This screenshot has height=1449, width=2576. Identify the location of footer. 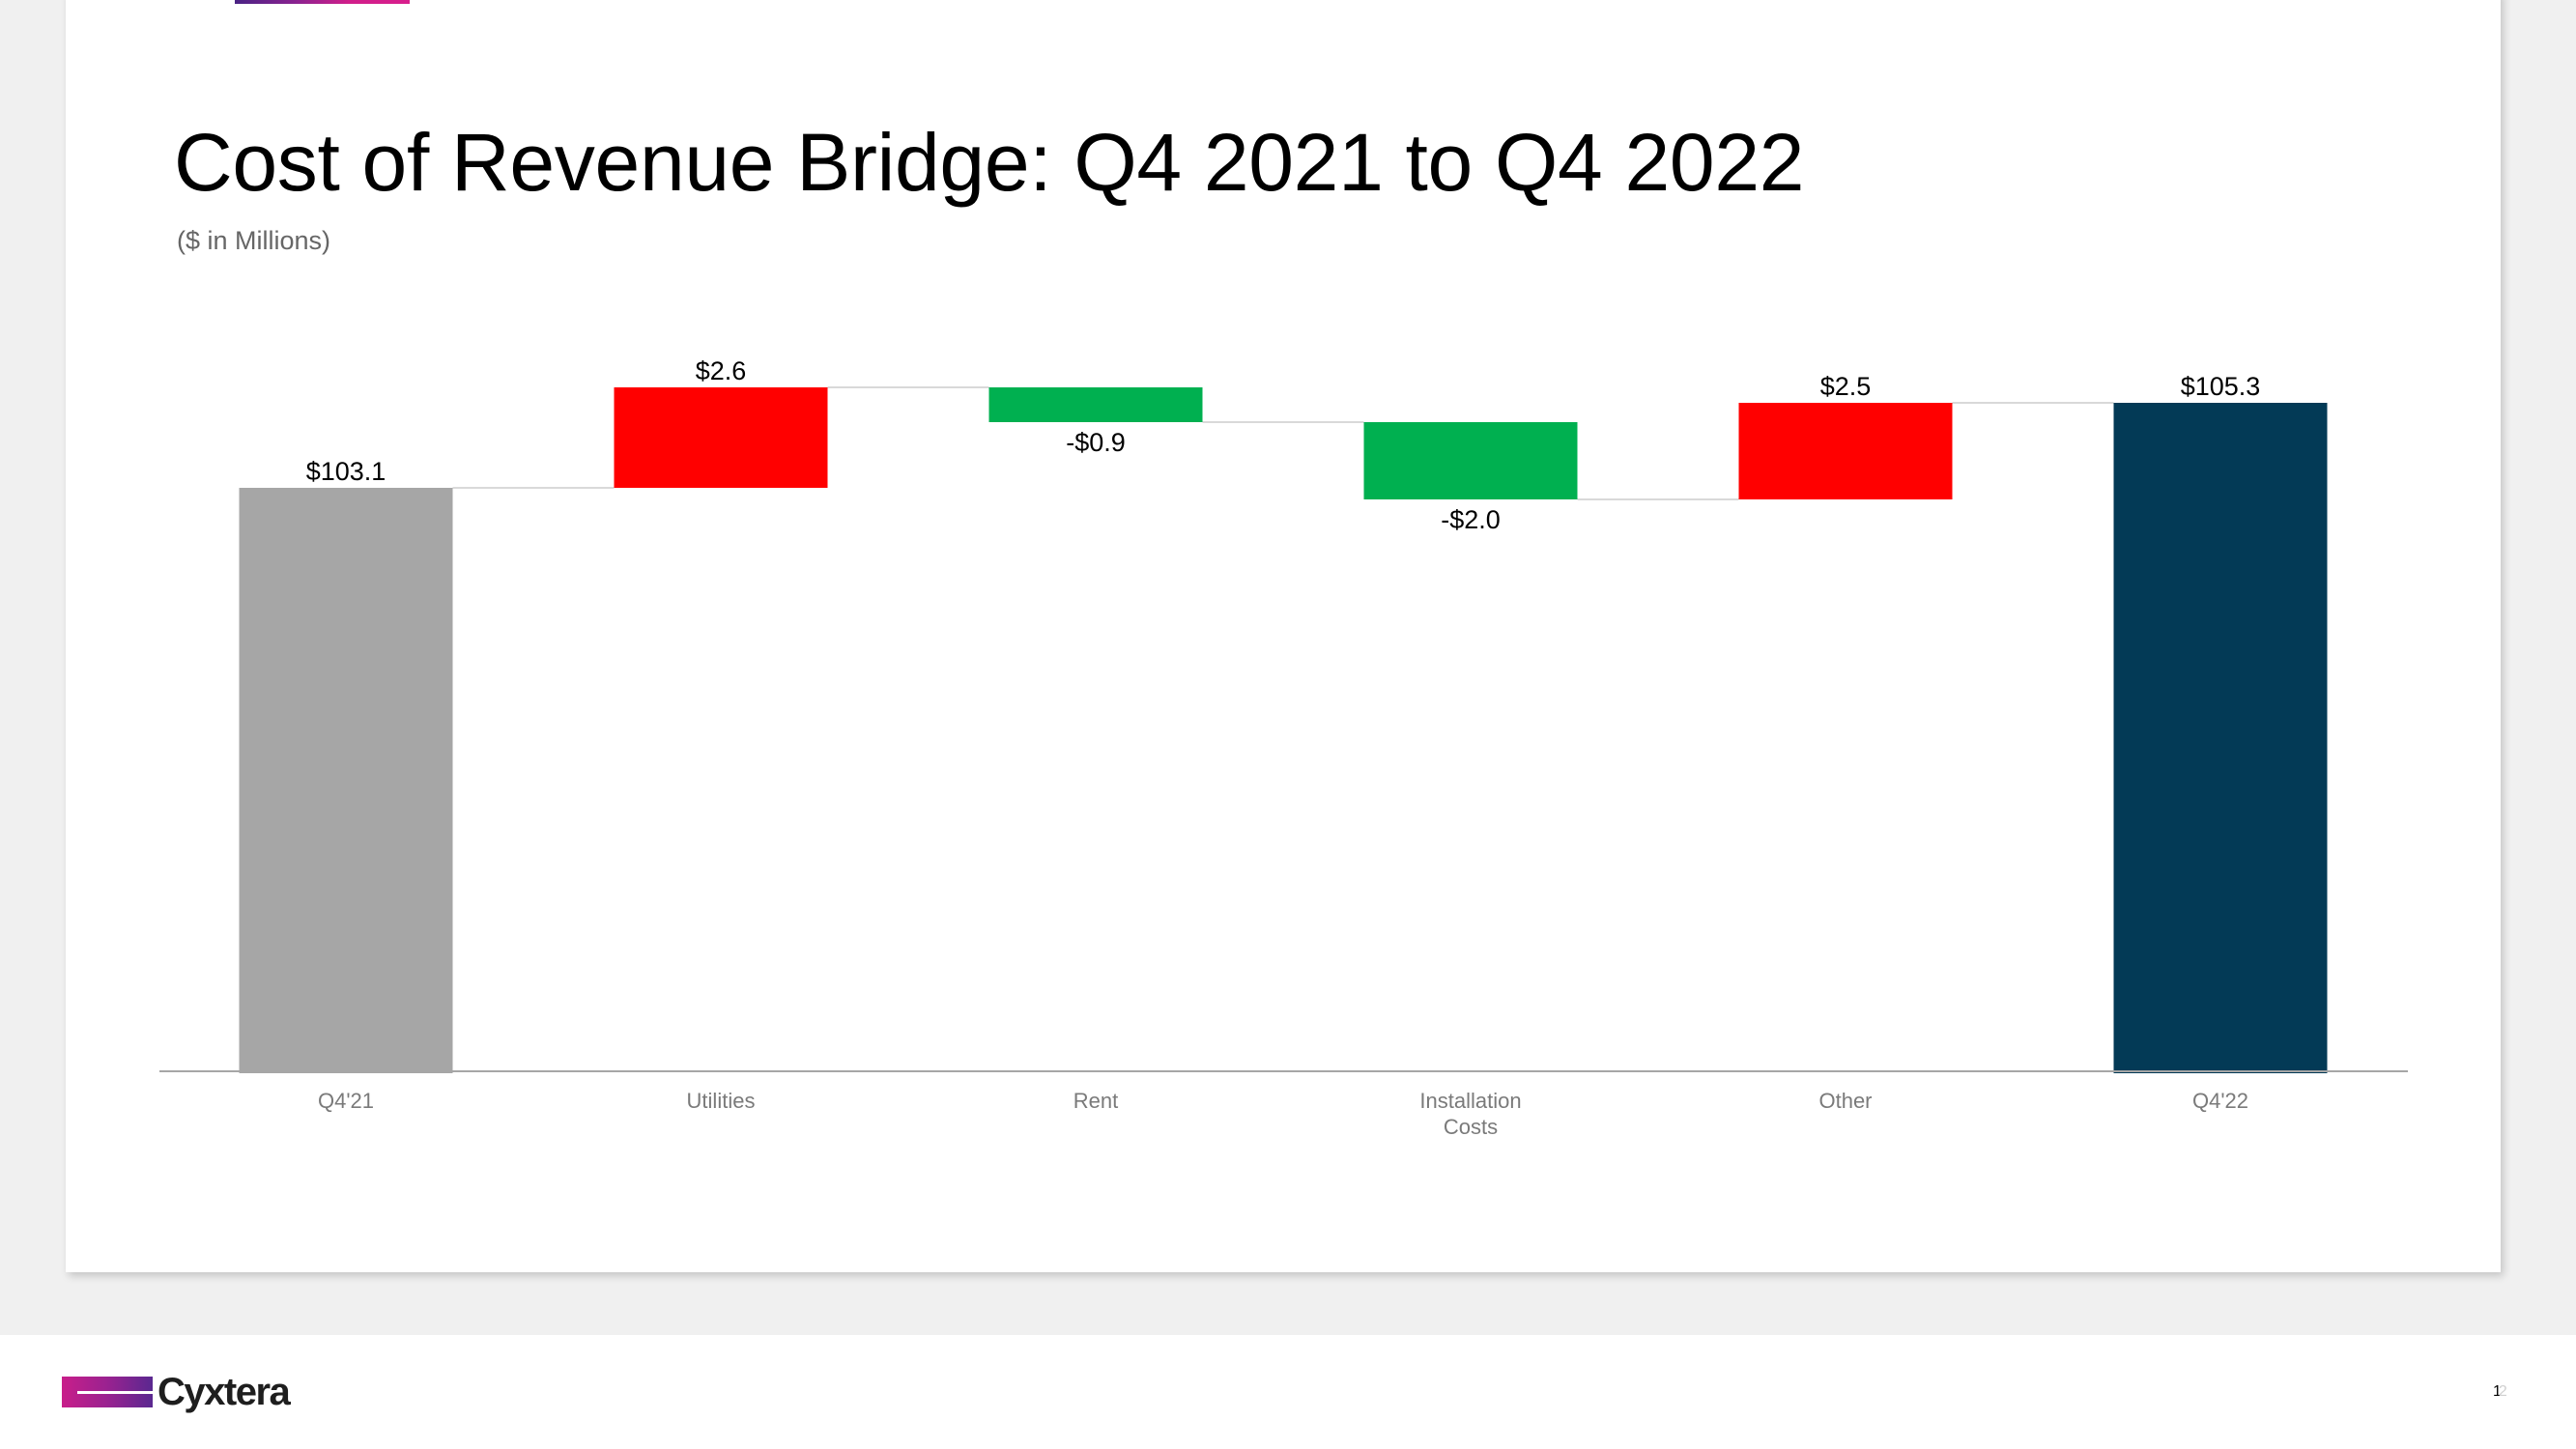
(1288, 1392).